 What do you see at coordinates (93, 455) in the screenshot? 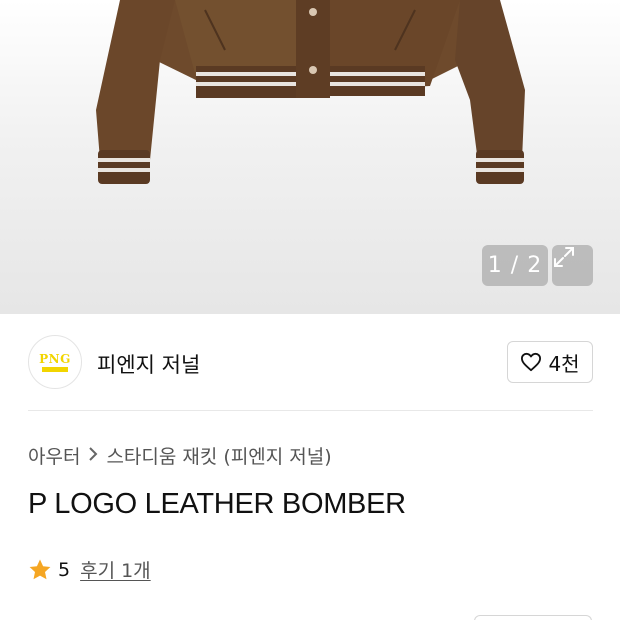
I see `chevron-right-icon` at bounding box center [93, 455].